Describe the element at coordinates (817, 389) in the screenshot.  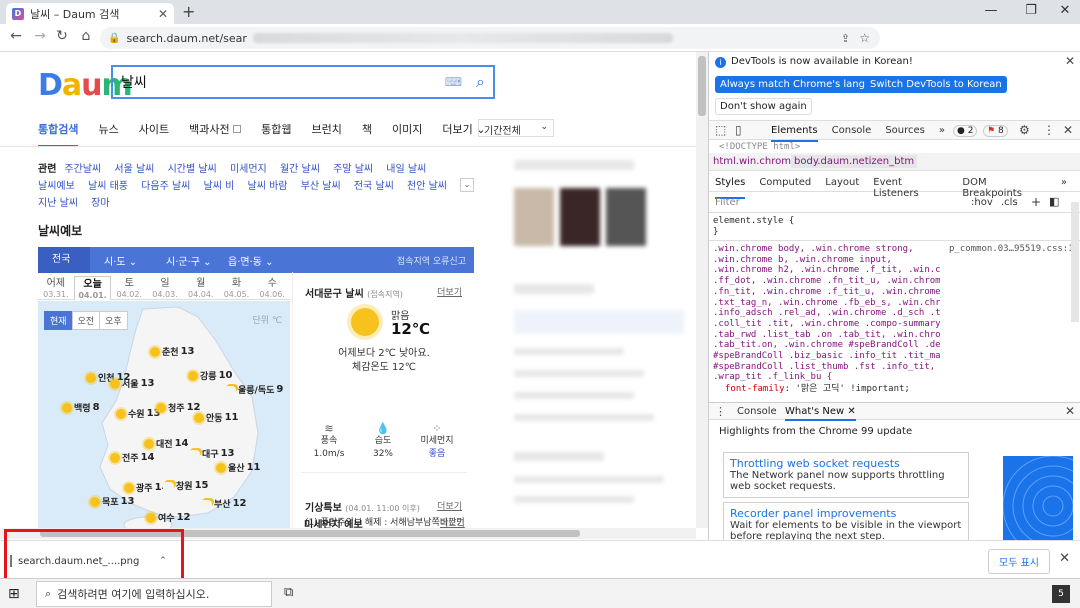
I see `css-declaration: font-family: '맑은 고딕' !important;` at that location.